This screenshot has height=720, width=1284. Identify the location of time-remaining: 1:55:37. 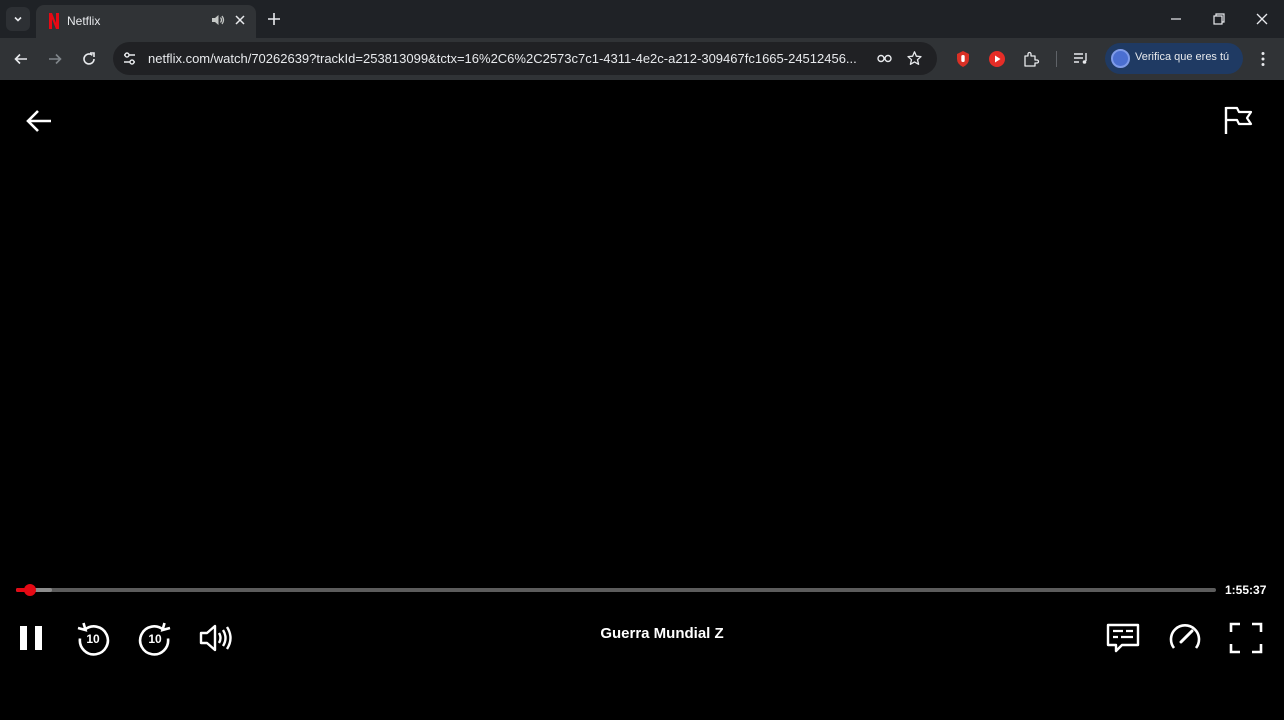
(1246, 590).